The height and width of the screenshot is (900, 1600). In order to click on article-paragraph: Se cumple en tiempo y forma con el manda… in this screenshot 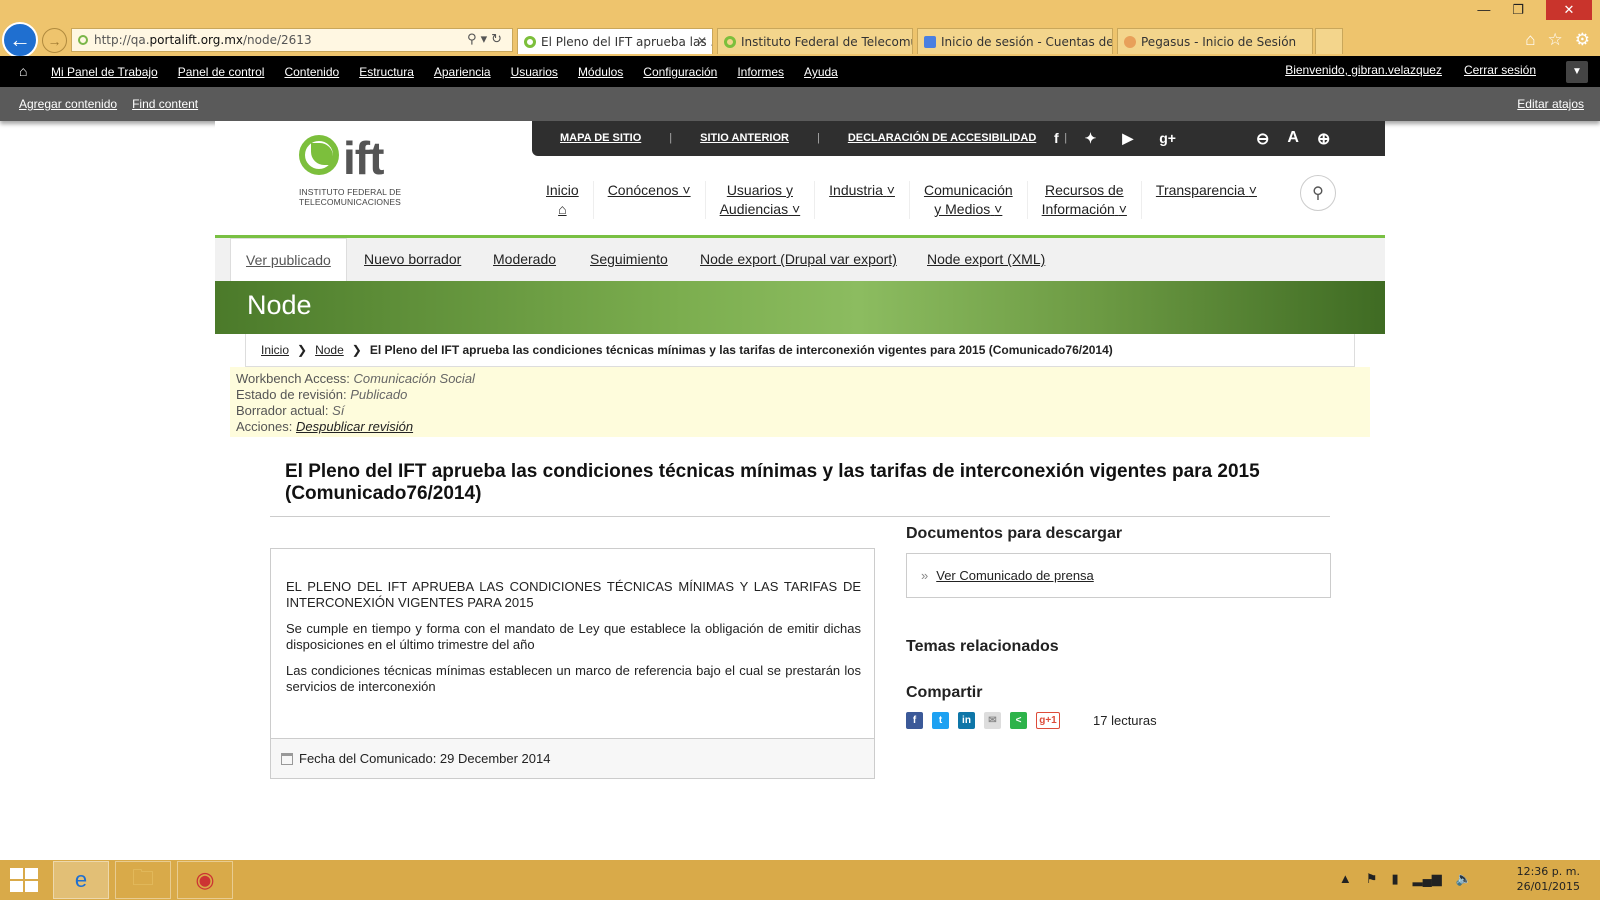, I will do `click(573, 636)`.